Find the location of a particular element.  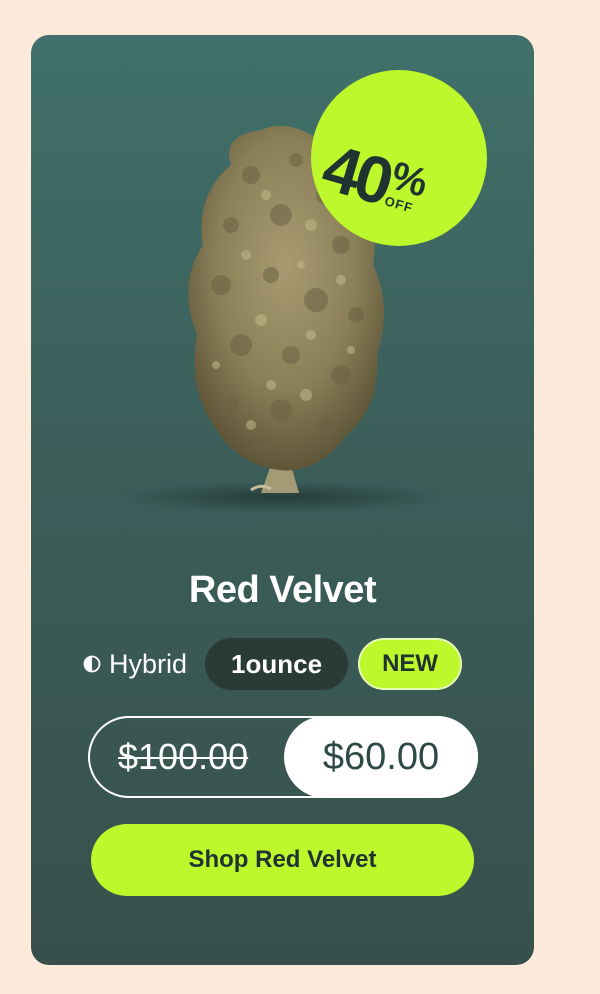

strain-type: Hybrid is located at coordinates (135, 664).